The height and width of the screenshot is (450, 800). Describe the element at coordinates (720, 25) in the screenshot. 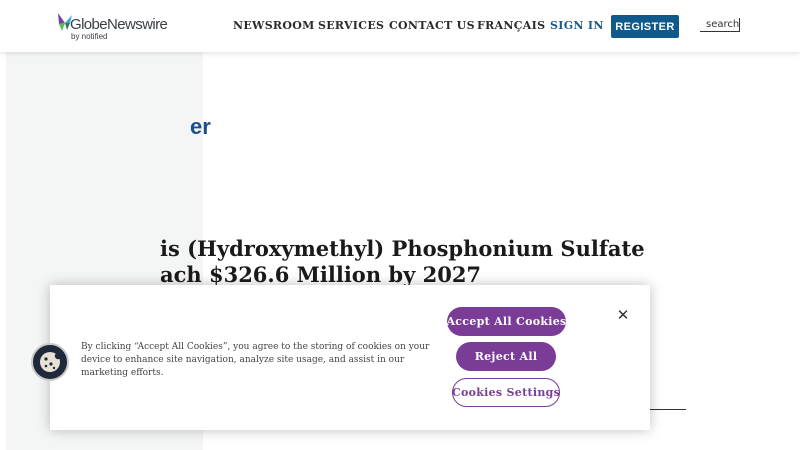

I see `search-input: search` at that location.